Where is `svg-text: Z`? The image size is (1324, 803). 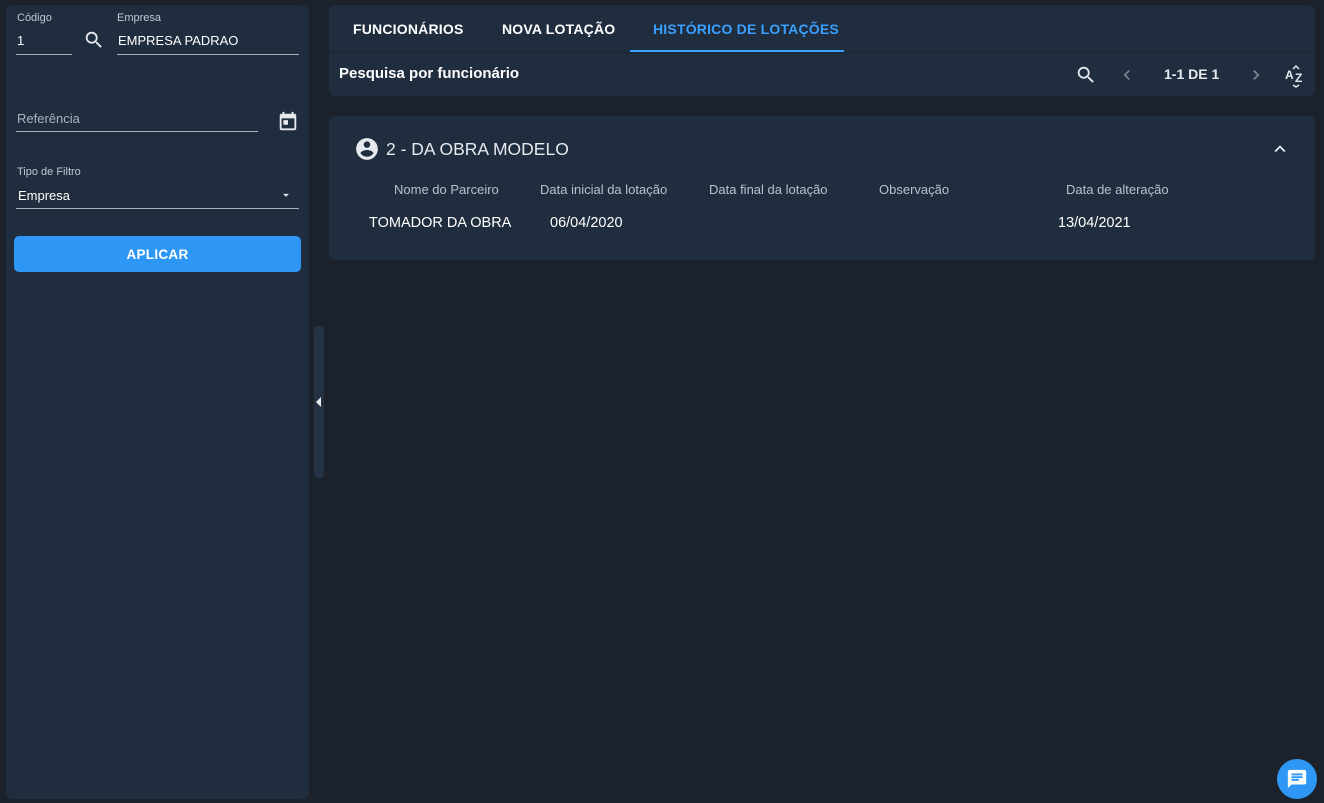 svg-text: Z is located at coordinates (1298, 78).